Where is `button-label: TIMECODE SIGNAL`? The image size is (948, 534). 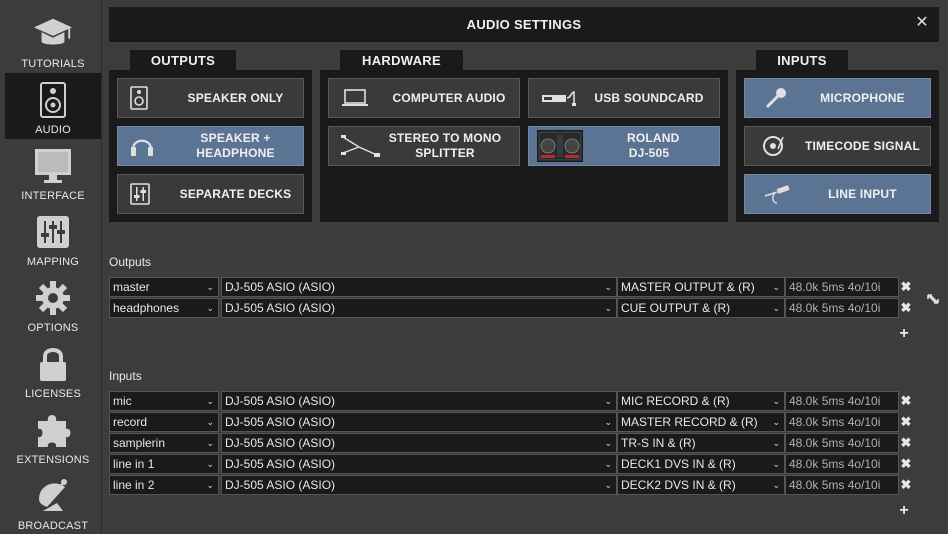 button-label: TIMECODE SIGNAL is located at coordinates (862, 145).